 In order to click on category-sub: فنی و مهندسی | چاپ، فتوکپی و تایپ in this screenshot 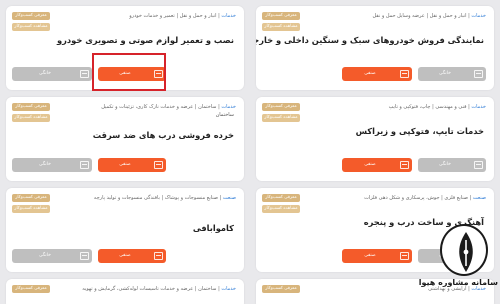, I will do `click(427, 107)`.